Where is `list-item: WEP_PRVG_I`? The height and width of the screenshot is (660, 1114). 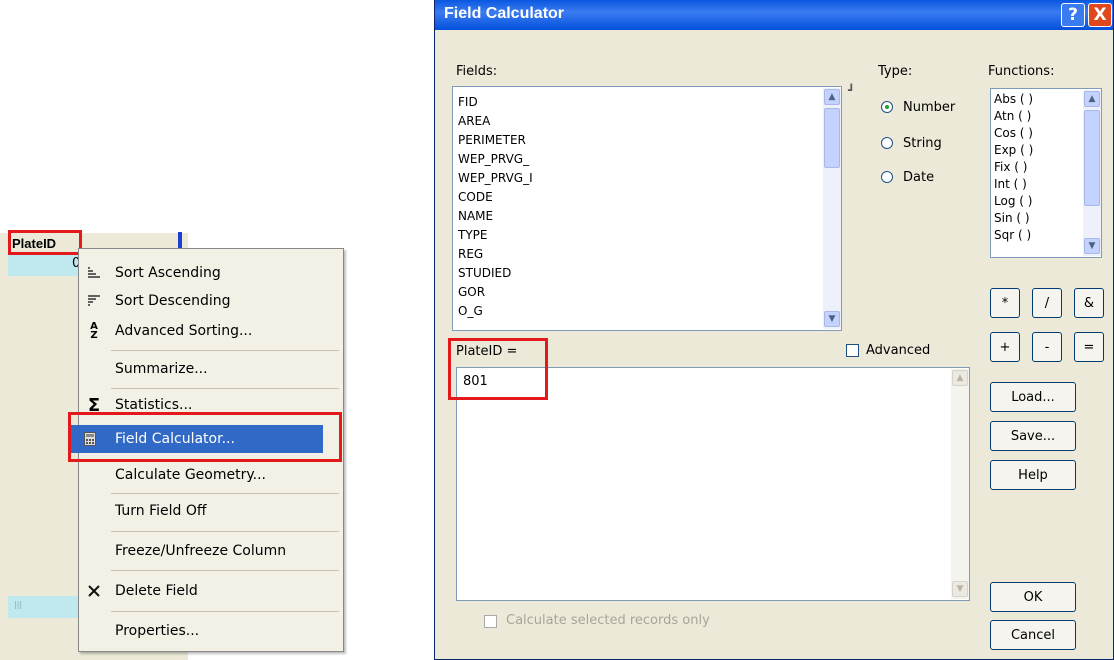 list-item: WEP_PRVG_I is located at coordinates (495, 178).